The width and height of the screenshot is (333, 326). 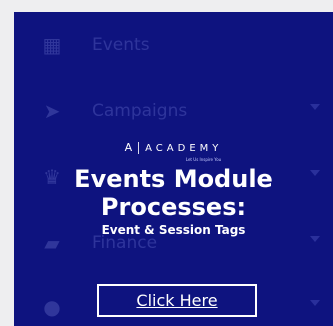 I want to click on click-here-button: Click Here, so click(x=177, y=300).